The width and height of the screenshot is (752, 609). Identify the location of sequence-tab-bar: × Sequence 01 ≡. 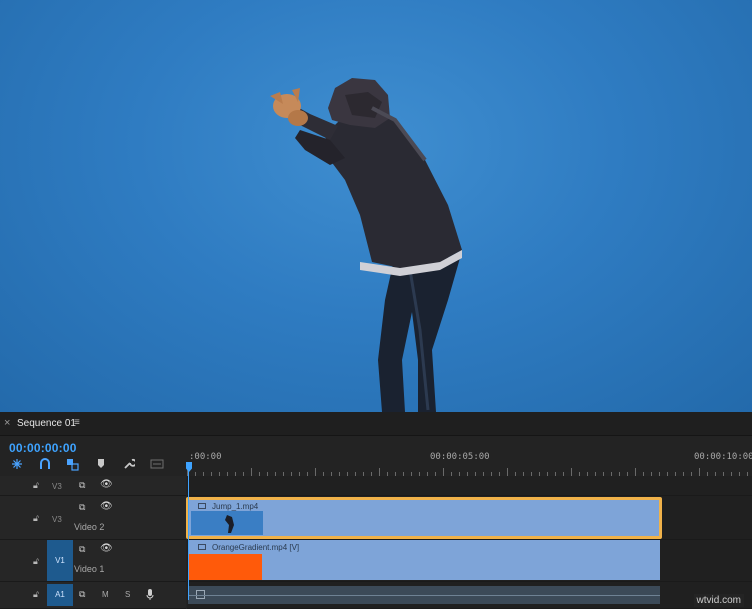
(376, 424).